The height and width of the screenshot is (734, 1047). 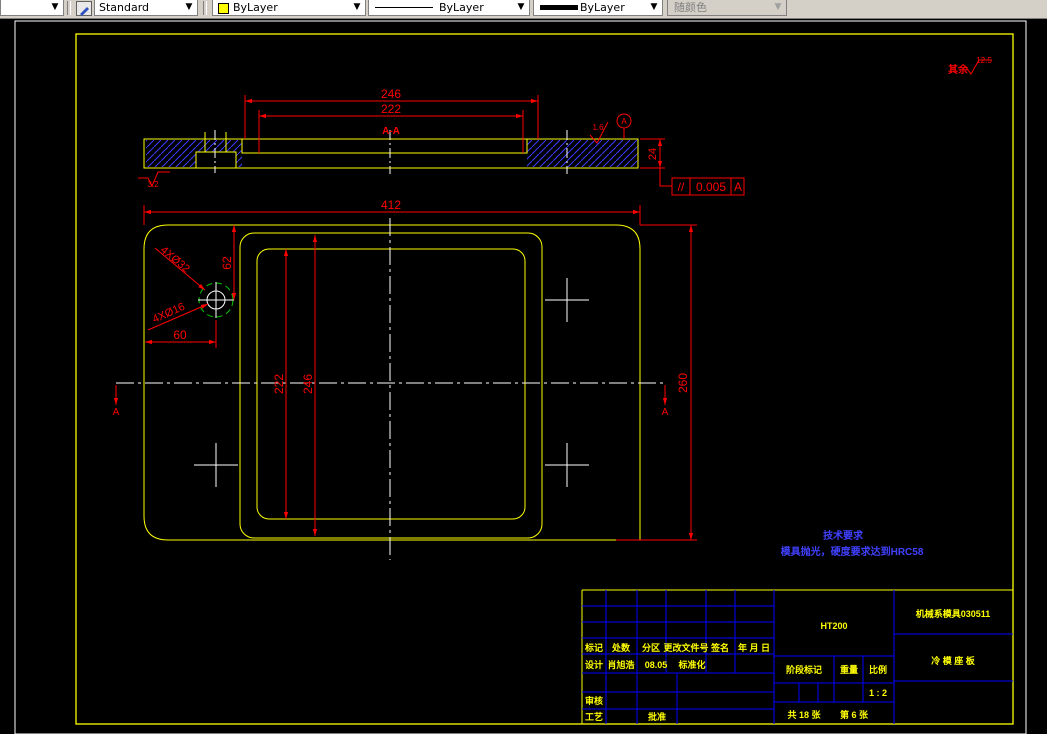 What do you see at coordinates (391, 205) in the screenshot?
I see `dim-412: 412` at bounding box center [391, 205].